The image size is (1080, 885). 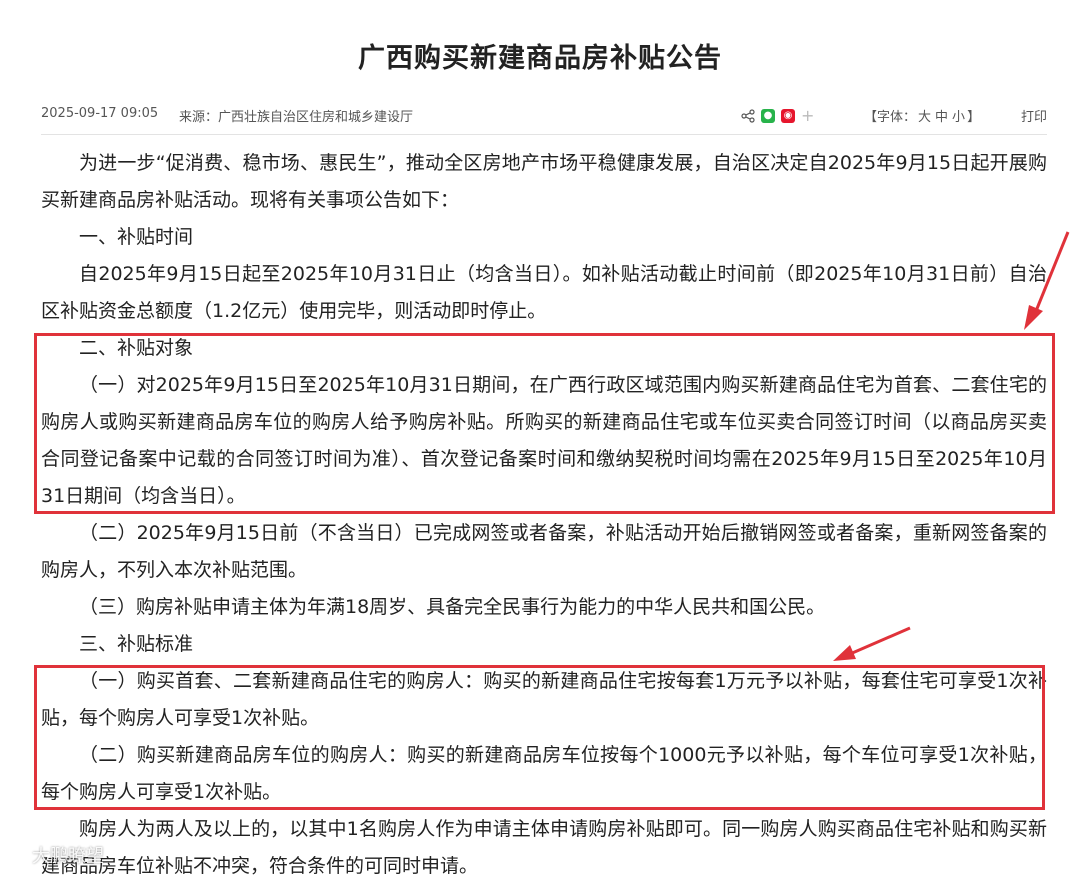 I want to click on weibo-icon: ◉, so click(x=788, y=115).